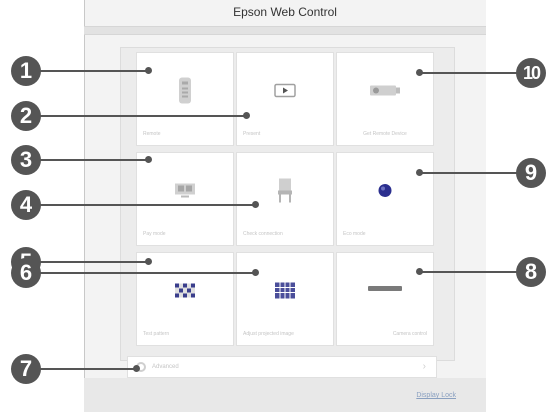 The width and height of the screenshot is (557, 412). Describe the element at coordinates (156, 334) in the screenshot. I see `tile-label: Test pattern` at that location.